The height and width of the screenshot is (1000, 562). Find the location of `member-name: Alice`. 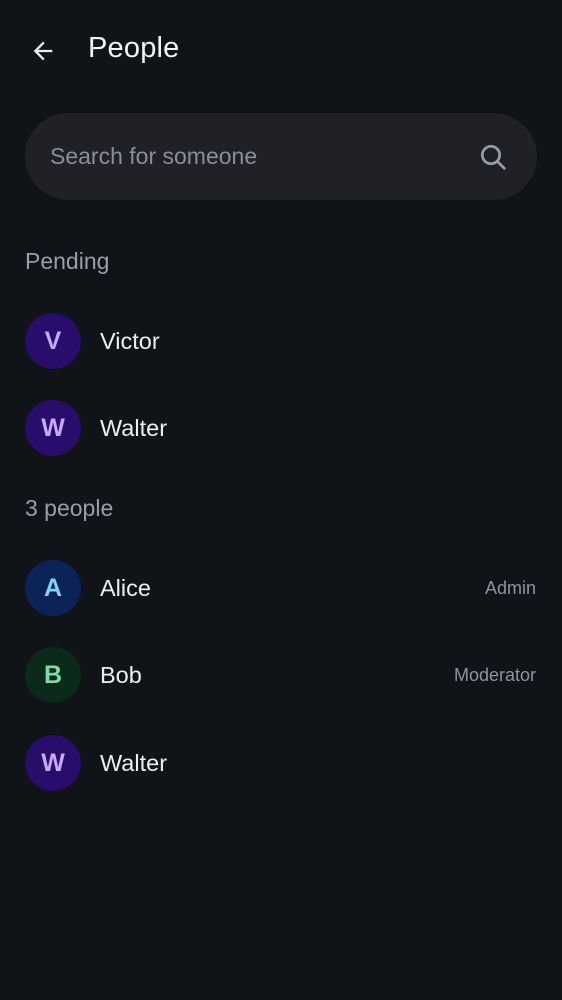

member-name: Alice is located at coordinates (125, 587).